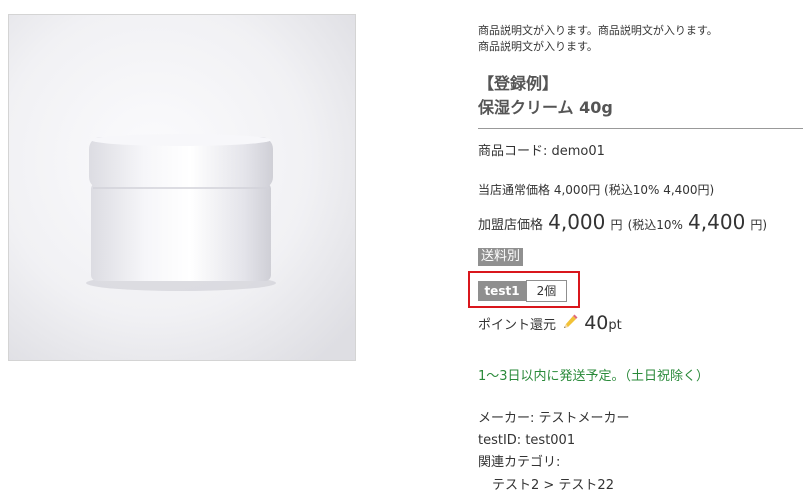 The height and width of the screenshot is (503, 803). Describe the element at coordinates (759, 225) in the screenshot. I see `member-price-tax-suffix: 円)` at that location.